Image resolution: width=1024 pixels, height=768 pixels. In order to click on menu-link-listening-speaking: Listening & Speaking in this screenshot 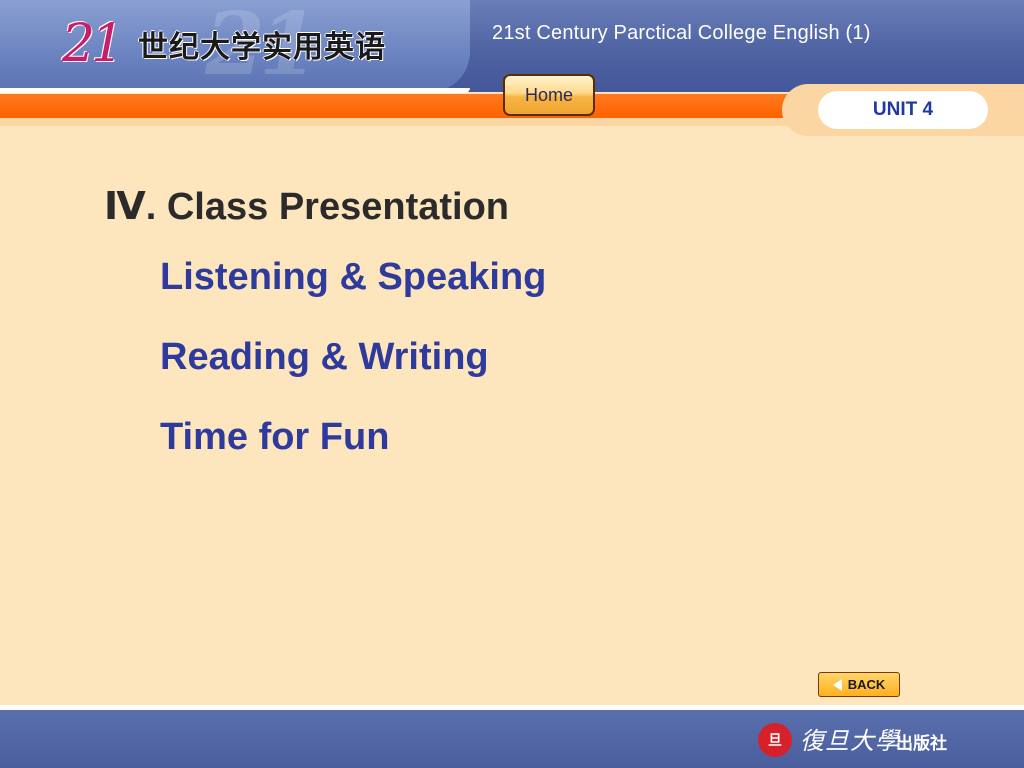, I will do `click(353, 277)`.